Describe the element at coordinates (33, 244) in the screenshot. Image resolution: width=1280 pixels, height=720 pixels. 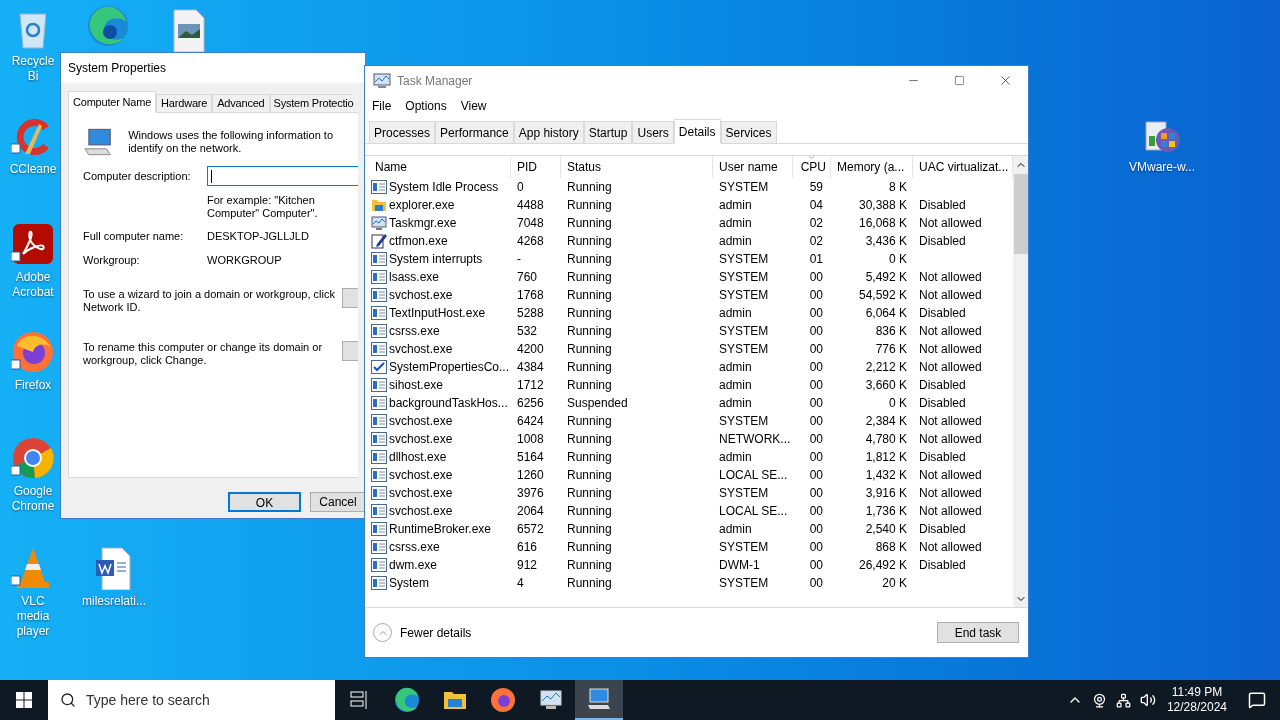
I see `pdf-reader-icon` at that location.